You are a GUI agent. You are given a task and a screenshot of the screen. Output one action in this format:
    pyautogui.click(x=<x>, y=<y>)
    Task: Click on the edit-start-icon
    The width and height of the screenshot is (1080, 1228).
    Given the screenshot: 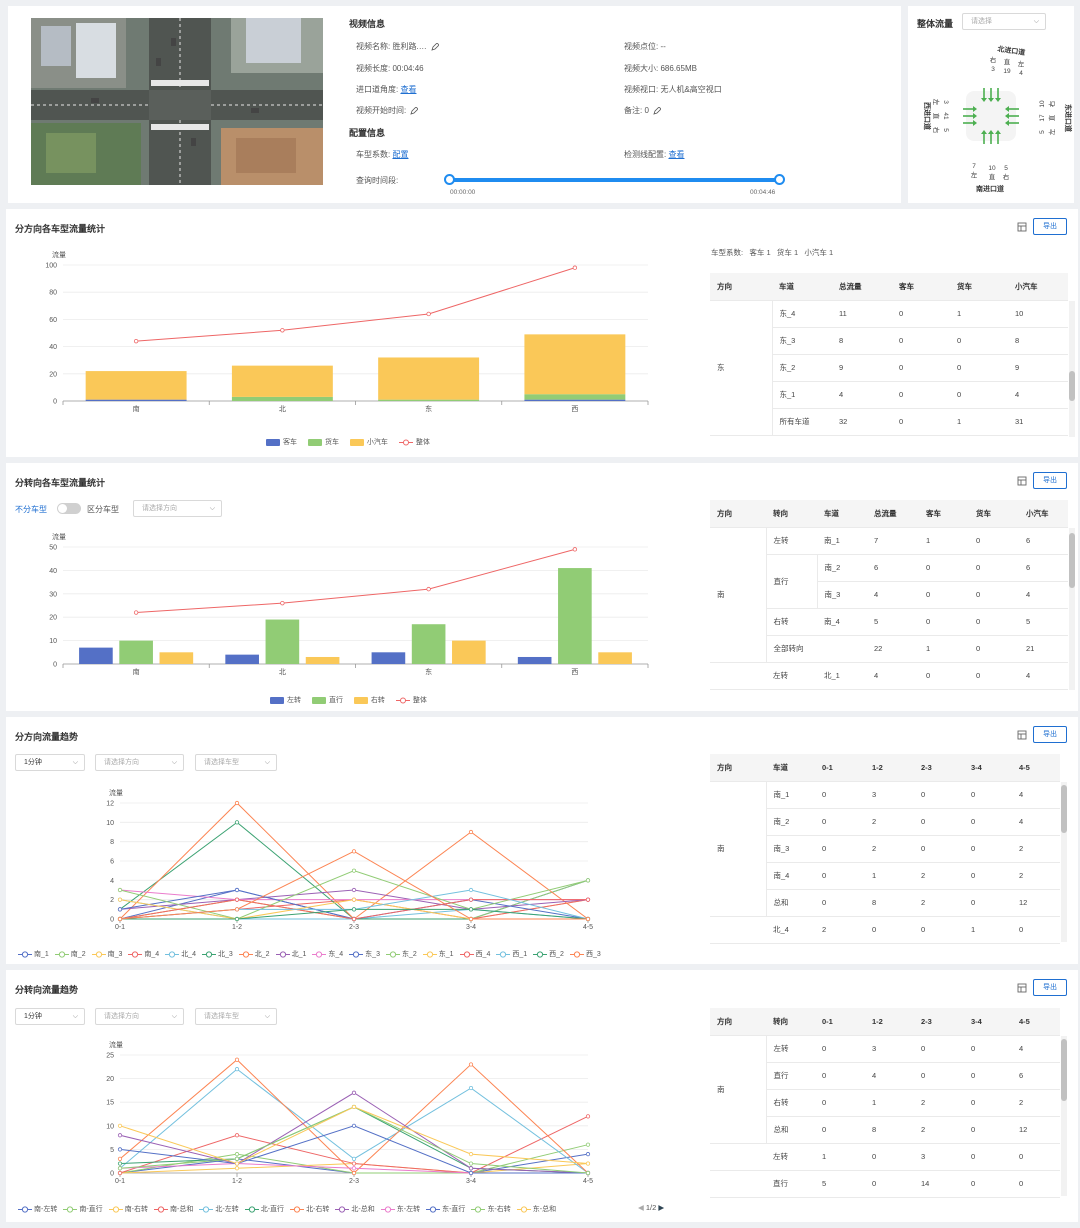 What is the action you would take?
    pyautogui.click(x=414, y=110)
    